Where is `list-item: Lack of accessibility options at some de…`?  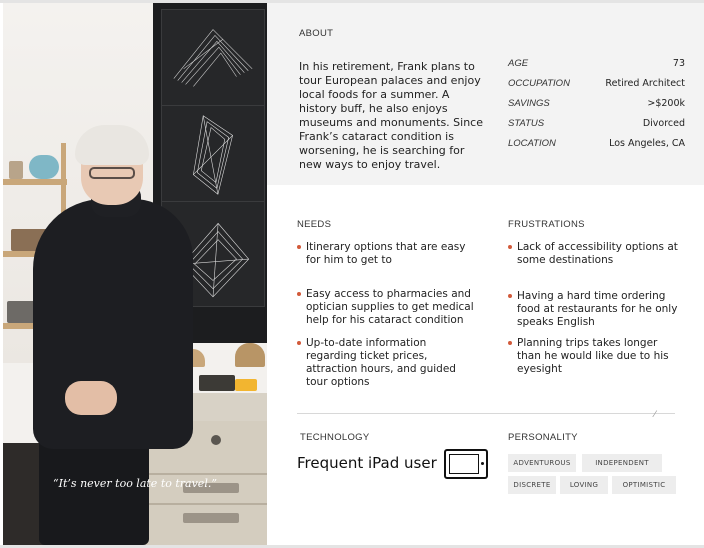 list-item: Lack of accessibility options at some de… is located at coordinates (594, 254).